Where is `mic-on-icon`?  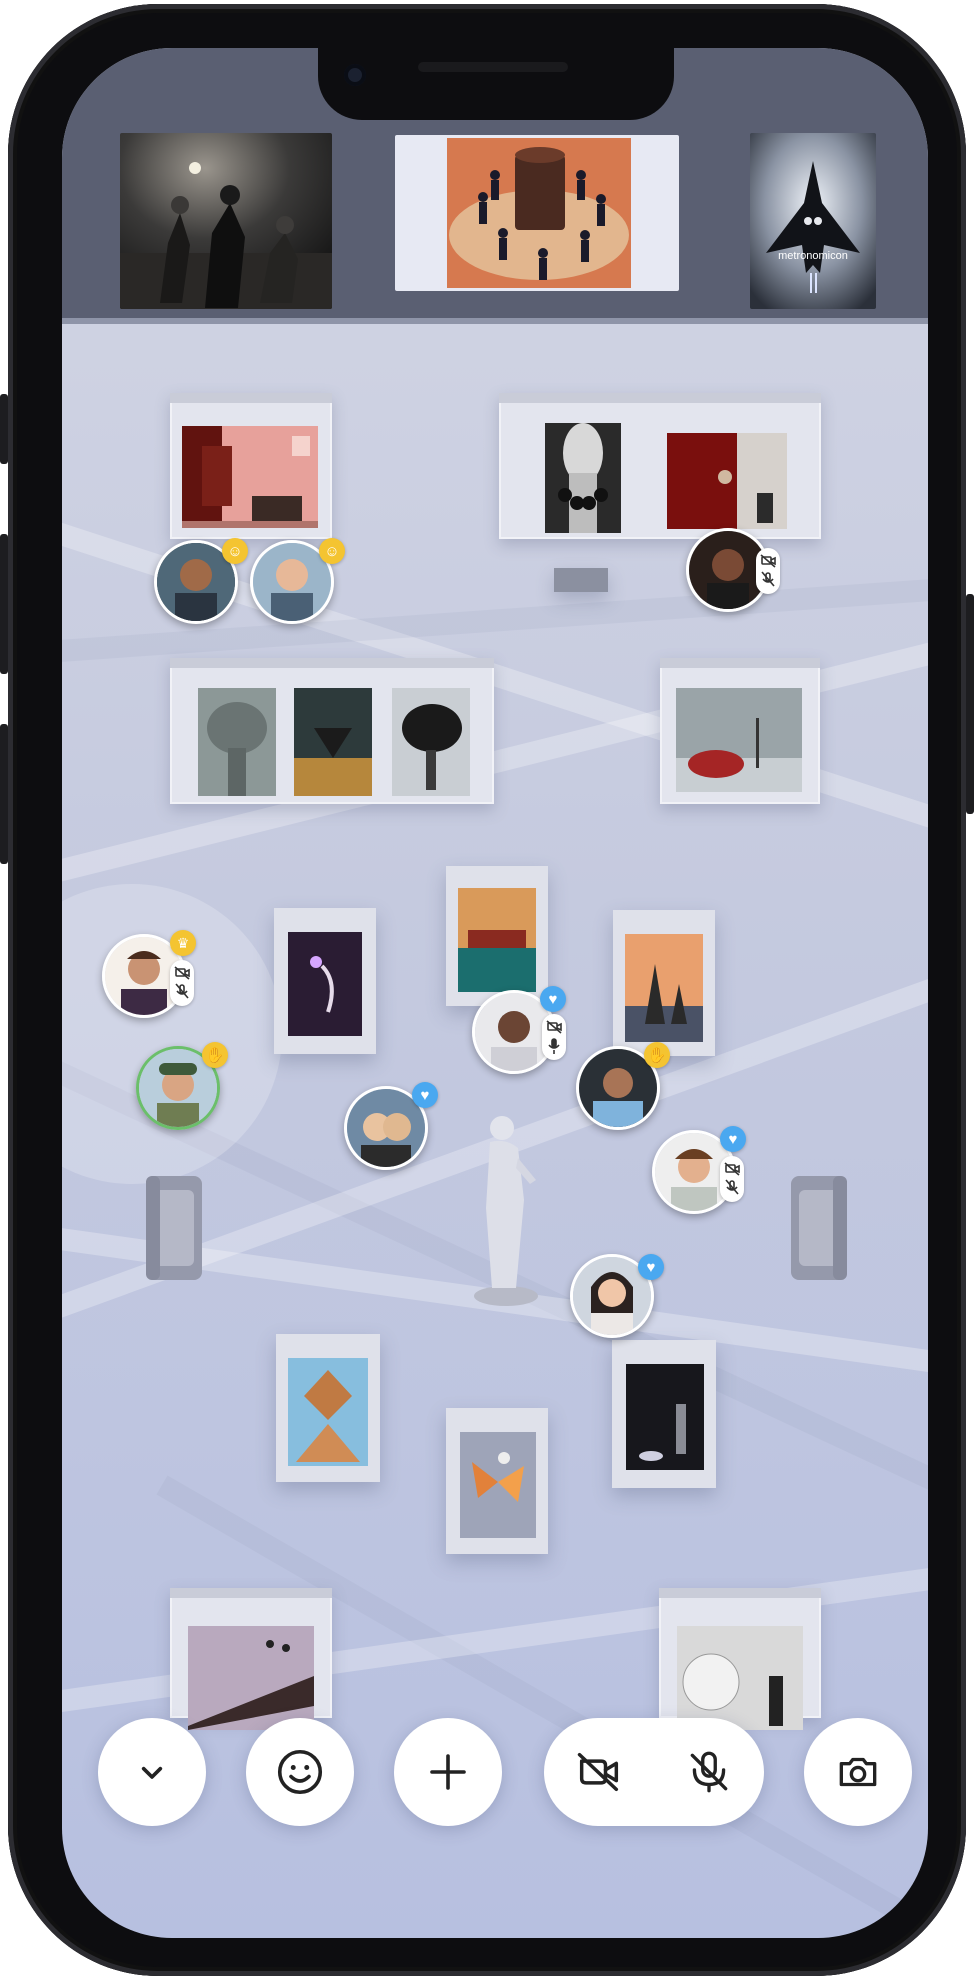 mic-on-icon is located at coordinates (554, 1037).